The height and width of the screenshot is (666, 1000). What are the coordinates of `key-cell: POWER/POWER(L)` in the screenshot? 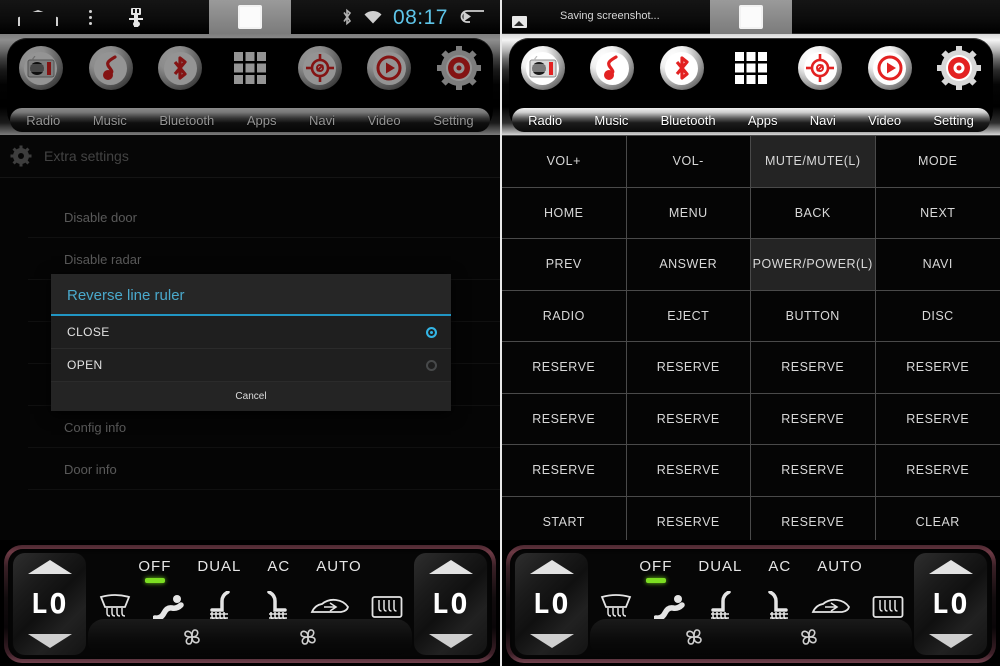 It's located at (813, 265).